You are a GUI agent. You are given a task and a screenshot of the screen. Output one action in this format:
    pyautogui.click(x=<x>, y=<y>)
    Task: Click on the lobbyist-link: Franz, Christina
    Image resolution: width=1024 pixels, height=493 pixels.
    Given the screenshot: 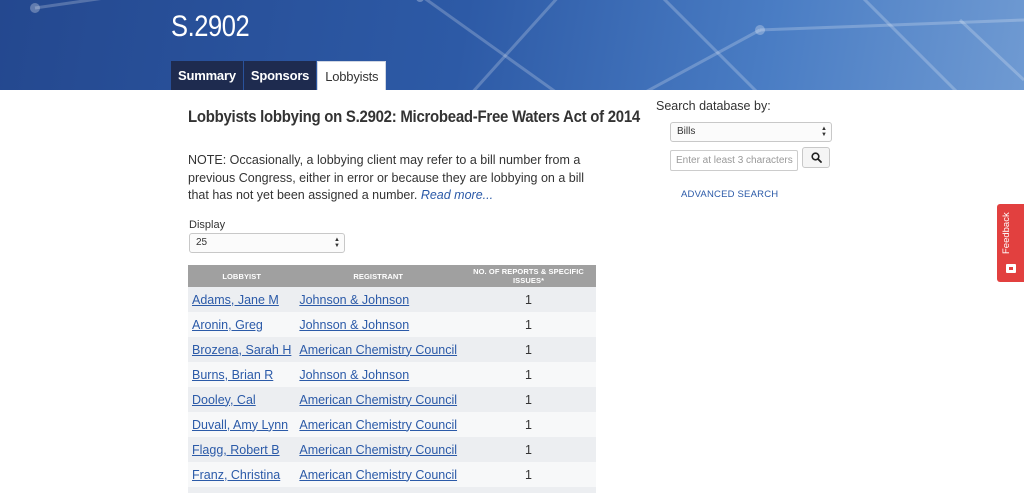 What is the action you would take?
    pyautogui.click(x=236, y=475)
    